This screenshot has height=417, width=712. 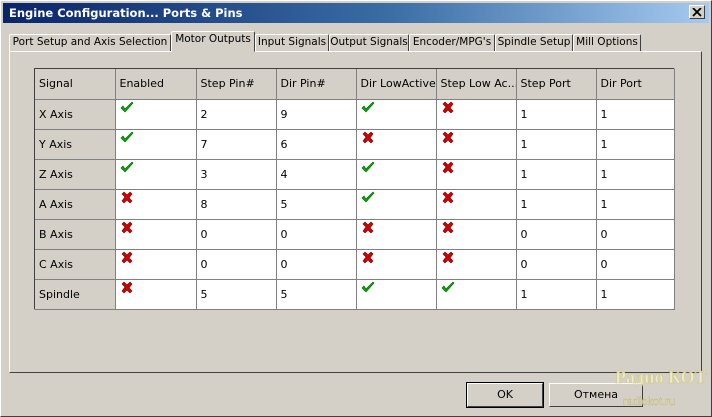 What do you see at coordinates (236, 84) in the screenshot?
I see `col-header-step-pin: Step Pin#` at bounding box center [236, 84].